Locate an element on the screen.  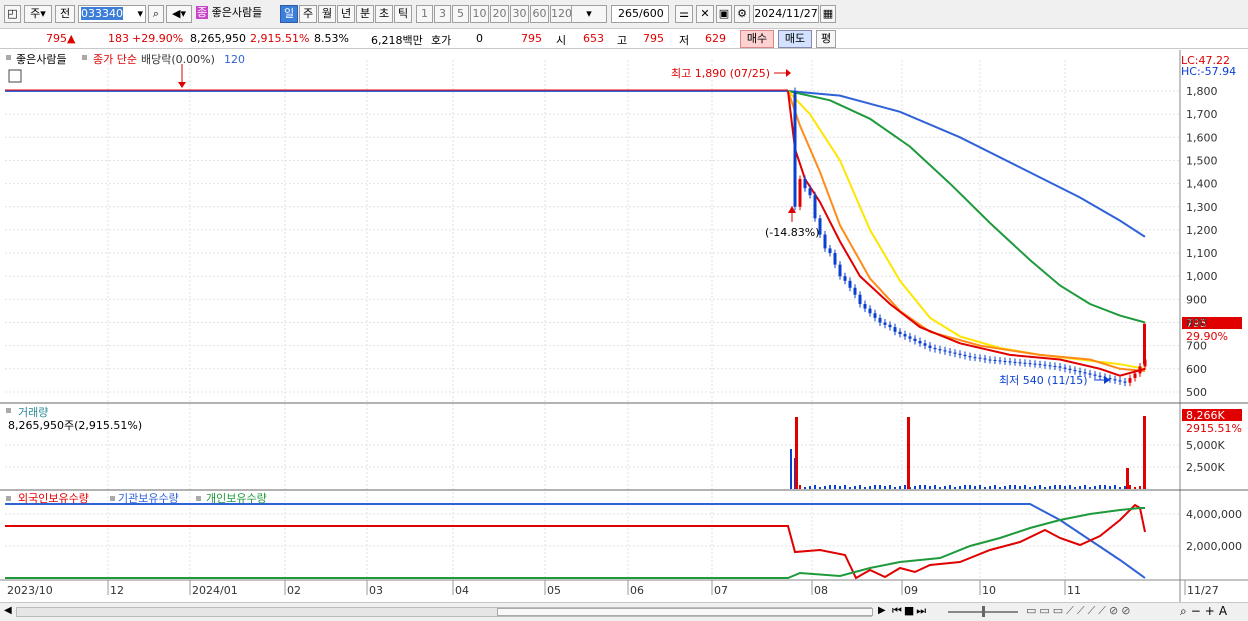
playback-controls: ⏮■⏭ is located at coordinates (910, 611).